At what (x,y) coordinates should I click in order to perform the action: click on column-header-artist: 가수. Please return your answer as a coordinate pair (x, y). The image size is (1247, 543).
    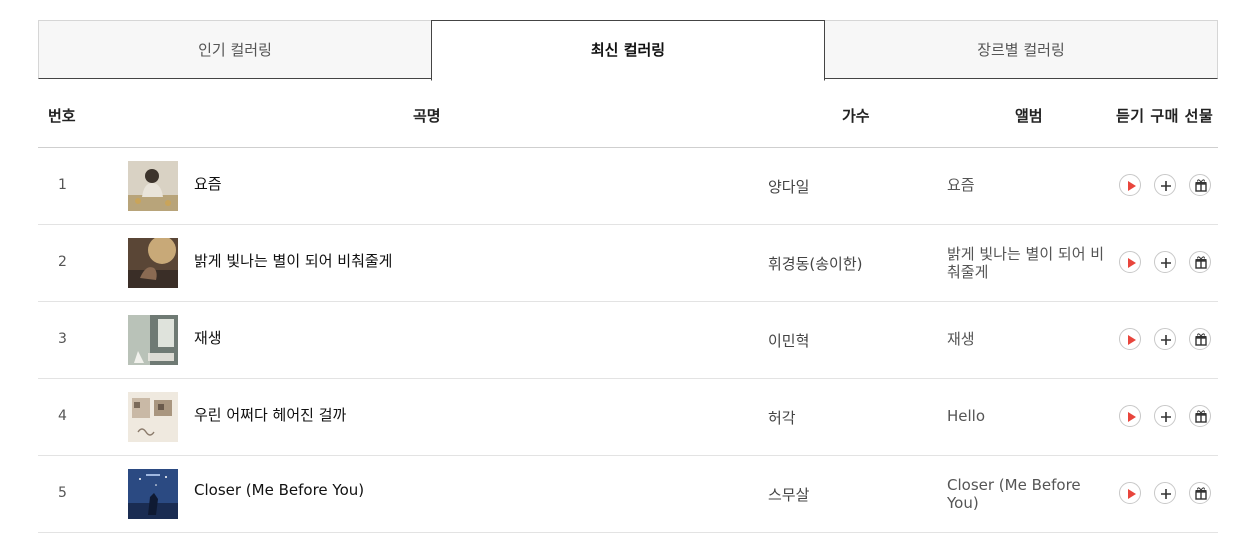
    Looking at the image, I should click on (856, 116).